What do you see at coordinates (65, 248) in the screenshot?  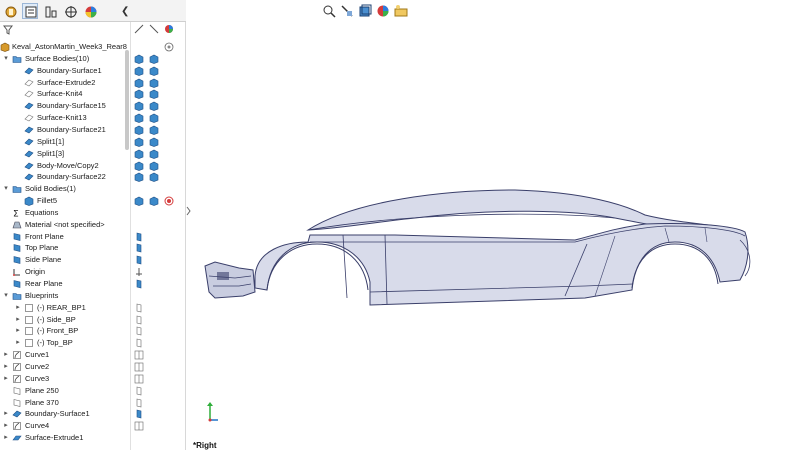 I see `tree-item: Top Plane` at bounding box center [65, 248].